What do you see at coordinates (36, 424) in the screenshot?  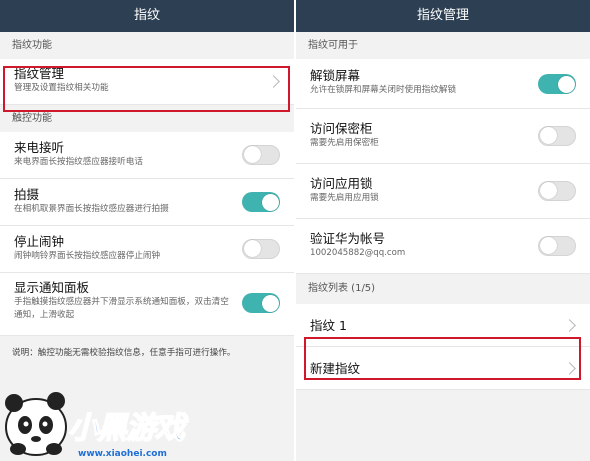 I see `panda-logo-icon` at bounding box center [36, 424].